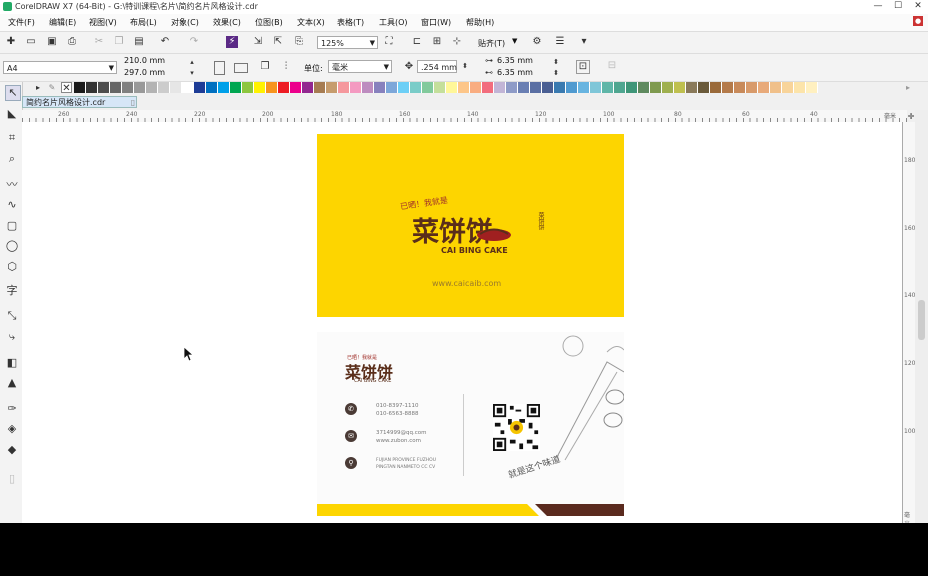 This screenshot has height=576, width=928. I want to click on landscape-icon, so click(241, 68).